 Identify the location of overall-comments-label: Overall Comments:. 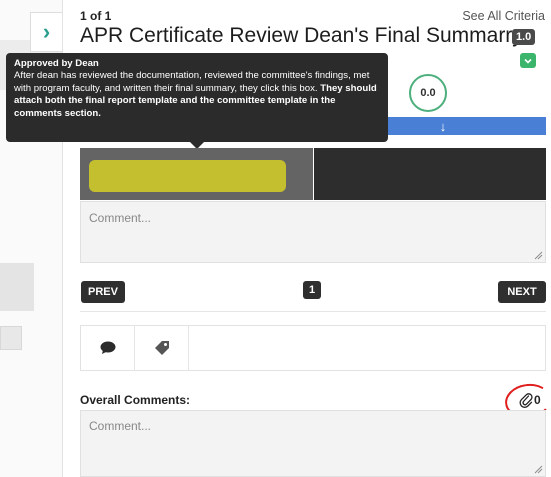
(135, 400).